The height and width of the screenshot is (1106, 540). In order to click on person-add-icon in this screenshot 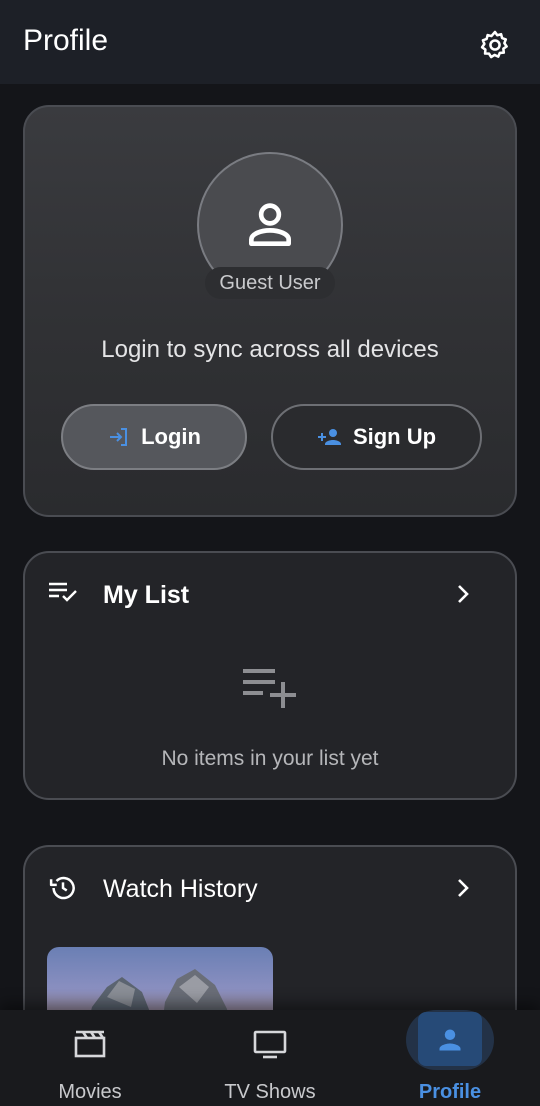, I will do `click(329, 437)`.